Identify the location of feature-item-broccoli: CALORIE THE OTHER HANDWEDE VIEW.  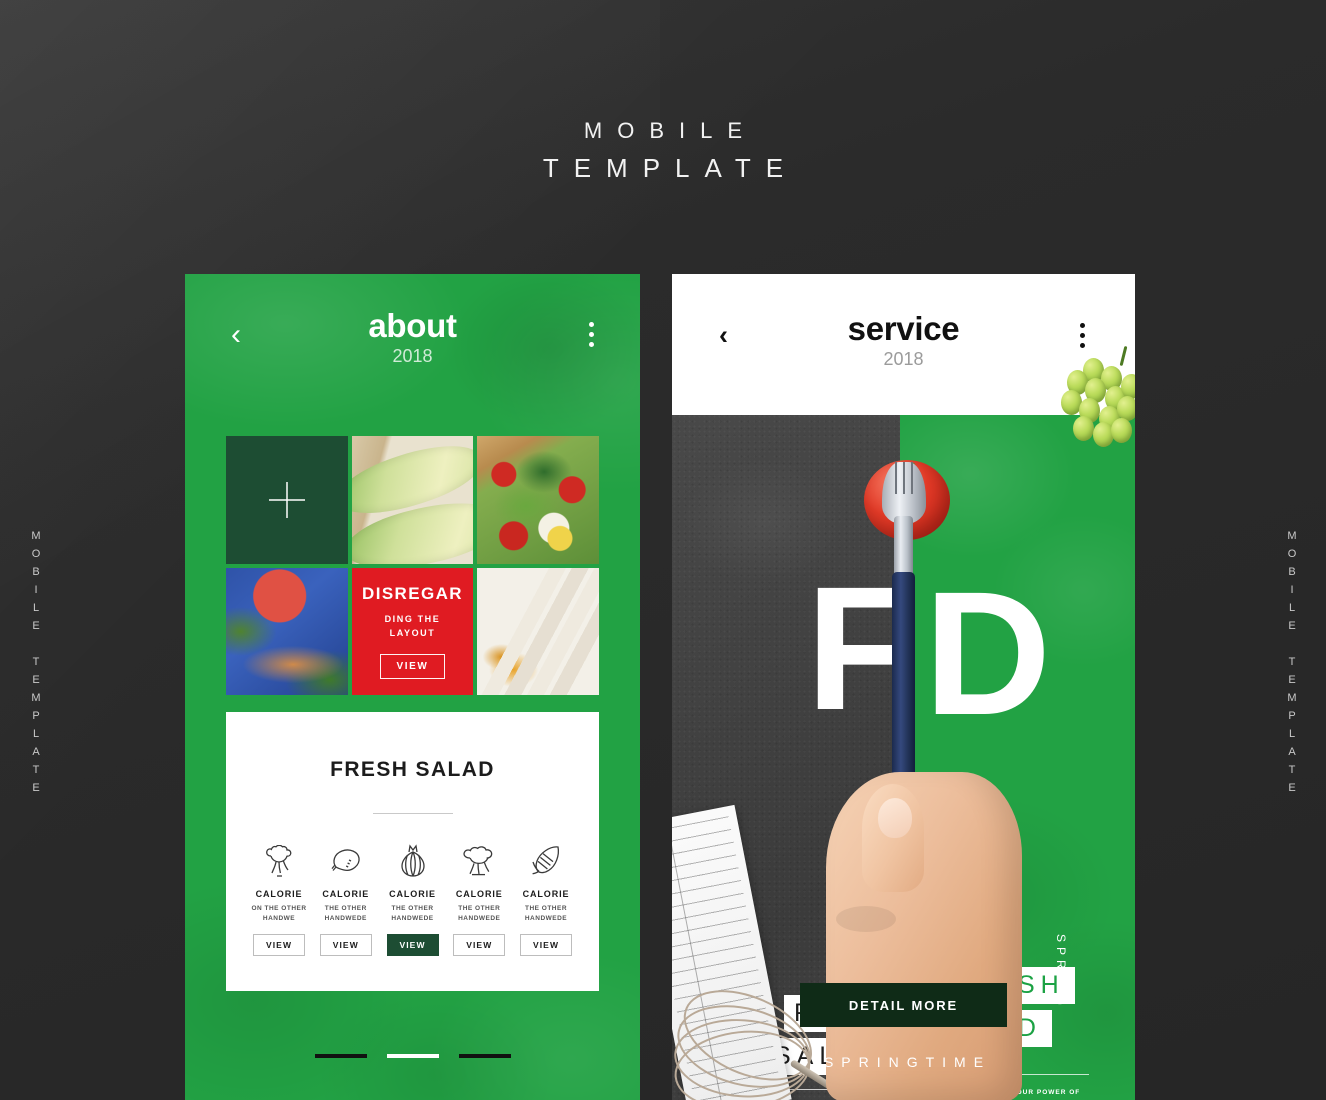
(479, 899).